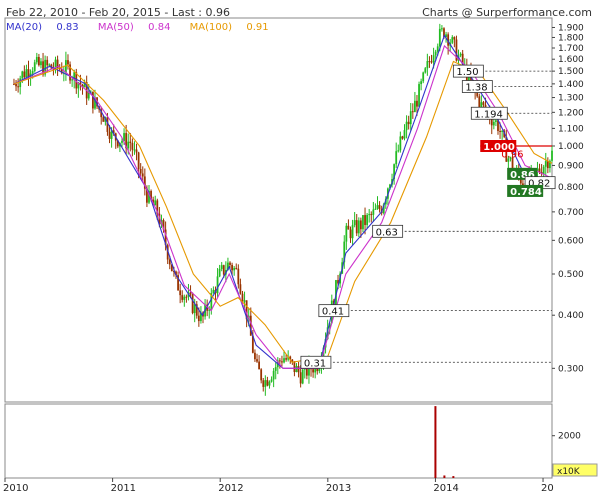  I want to click on x-tick-label: 2011, so click(123, 488).